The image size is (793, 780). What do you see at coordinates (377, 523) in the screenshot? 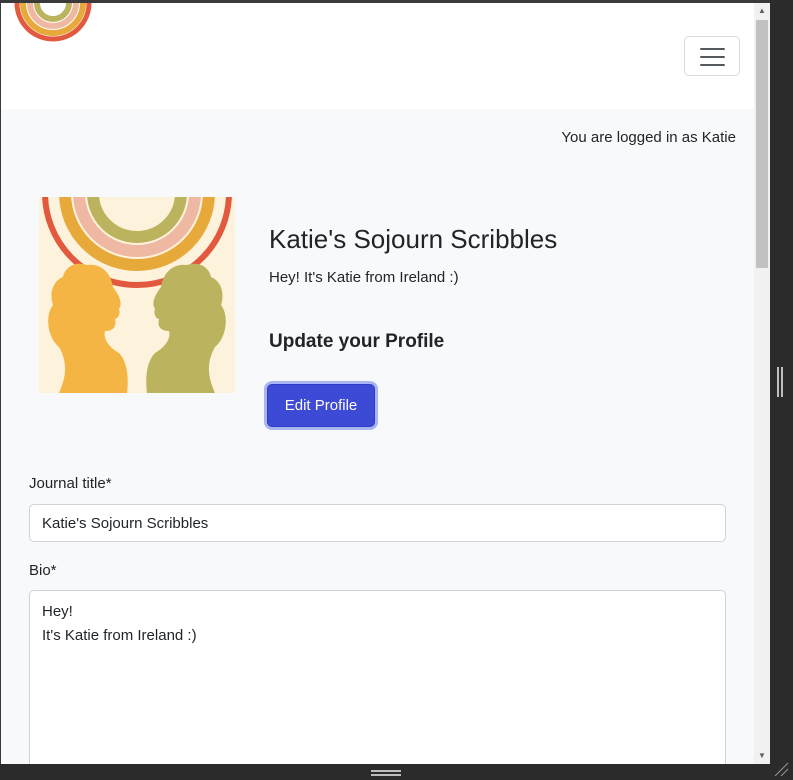
I see `journal-title-input` at bounding box center [377, 523].